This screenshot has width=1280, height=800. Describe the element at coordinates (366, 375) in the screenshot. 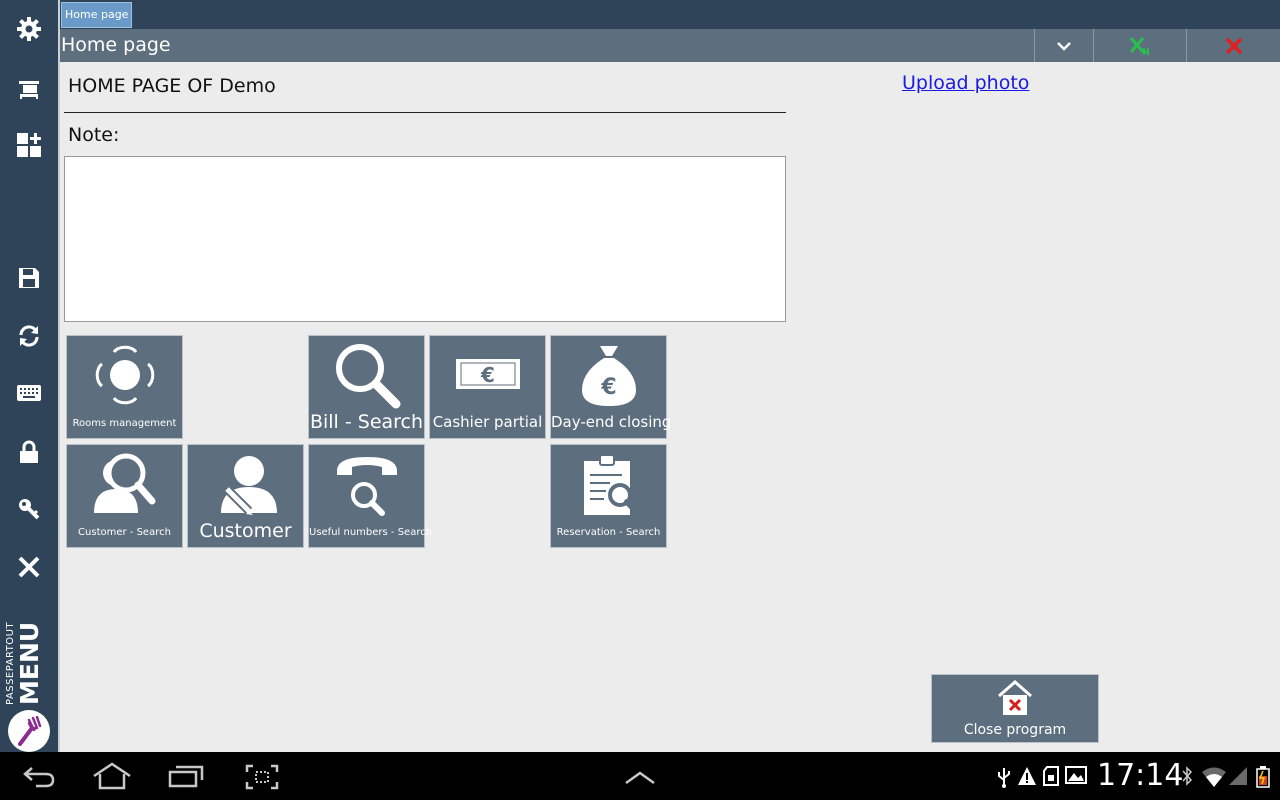

I see `search-icon` at that location.